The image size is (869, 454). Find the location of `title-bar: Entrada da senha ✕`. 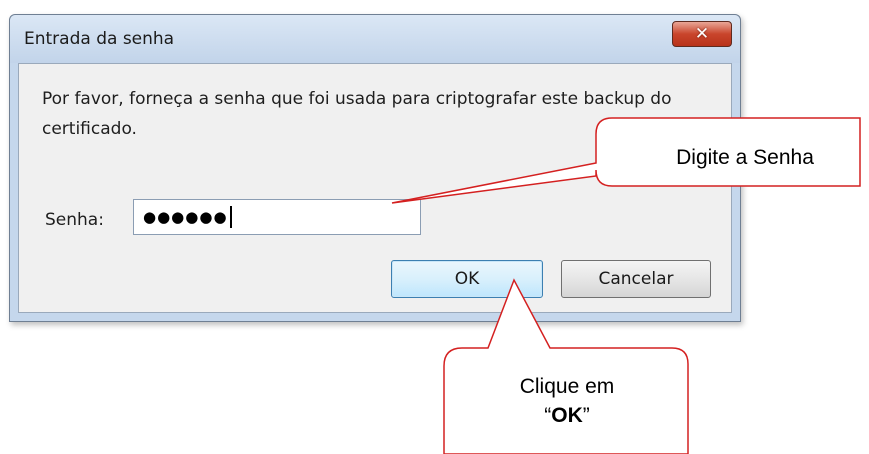

title-bar: Entrada da senha ✕ is located at coordinates (375, 39).